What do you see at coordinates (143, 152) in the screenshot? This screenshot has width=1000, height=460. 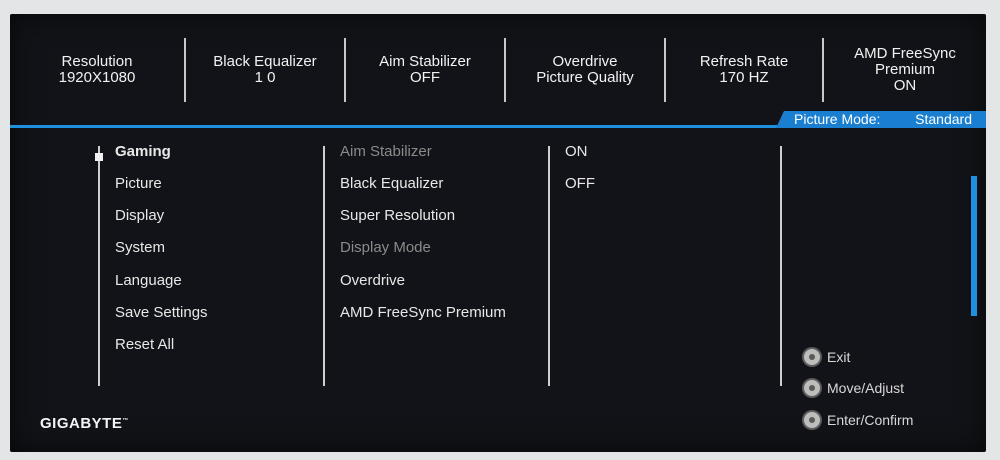 I see `menu-item-gaming: Gaming` at bounding box center [143, 152].